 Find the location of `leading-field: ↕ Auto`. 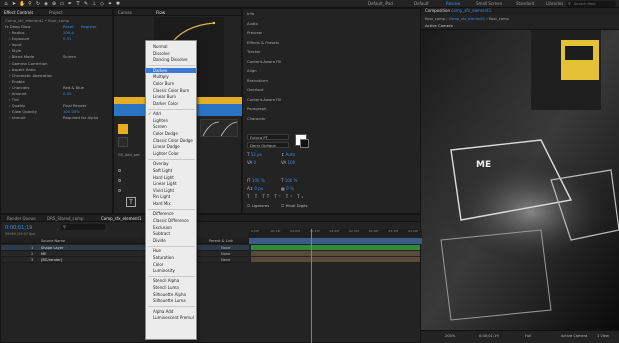

leading-field: ↕ Auto is located at coordinates (288, 155).